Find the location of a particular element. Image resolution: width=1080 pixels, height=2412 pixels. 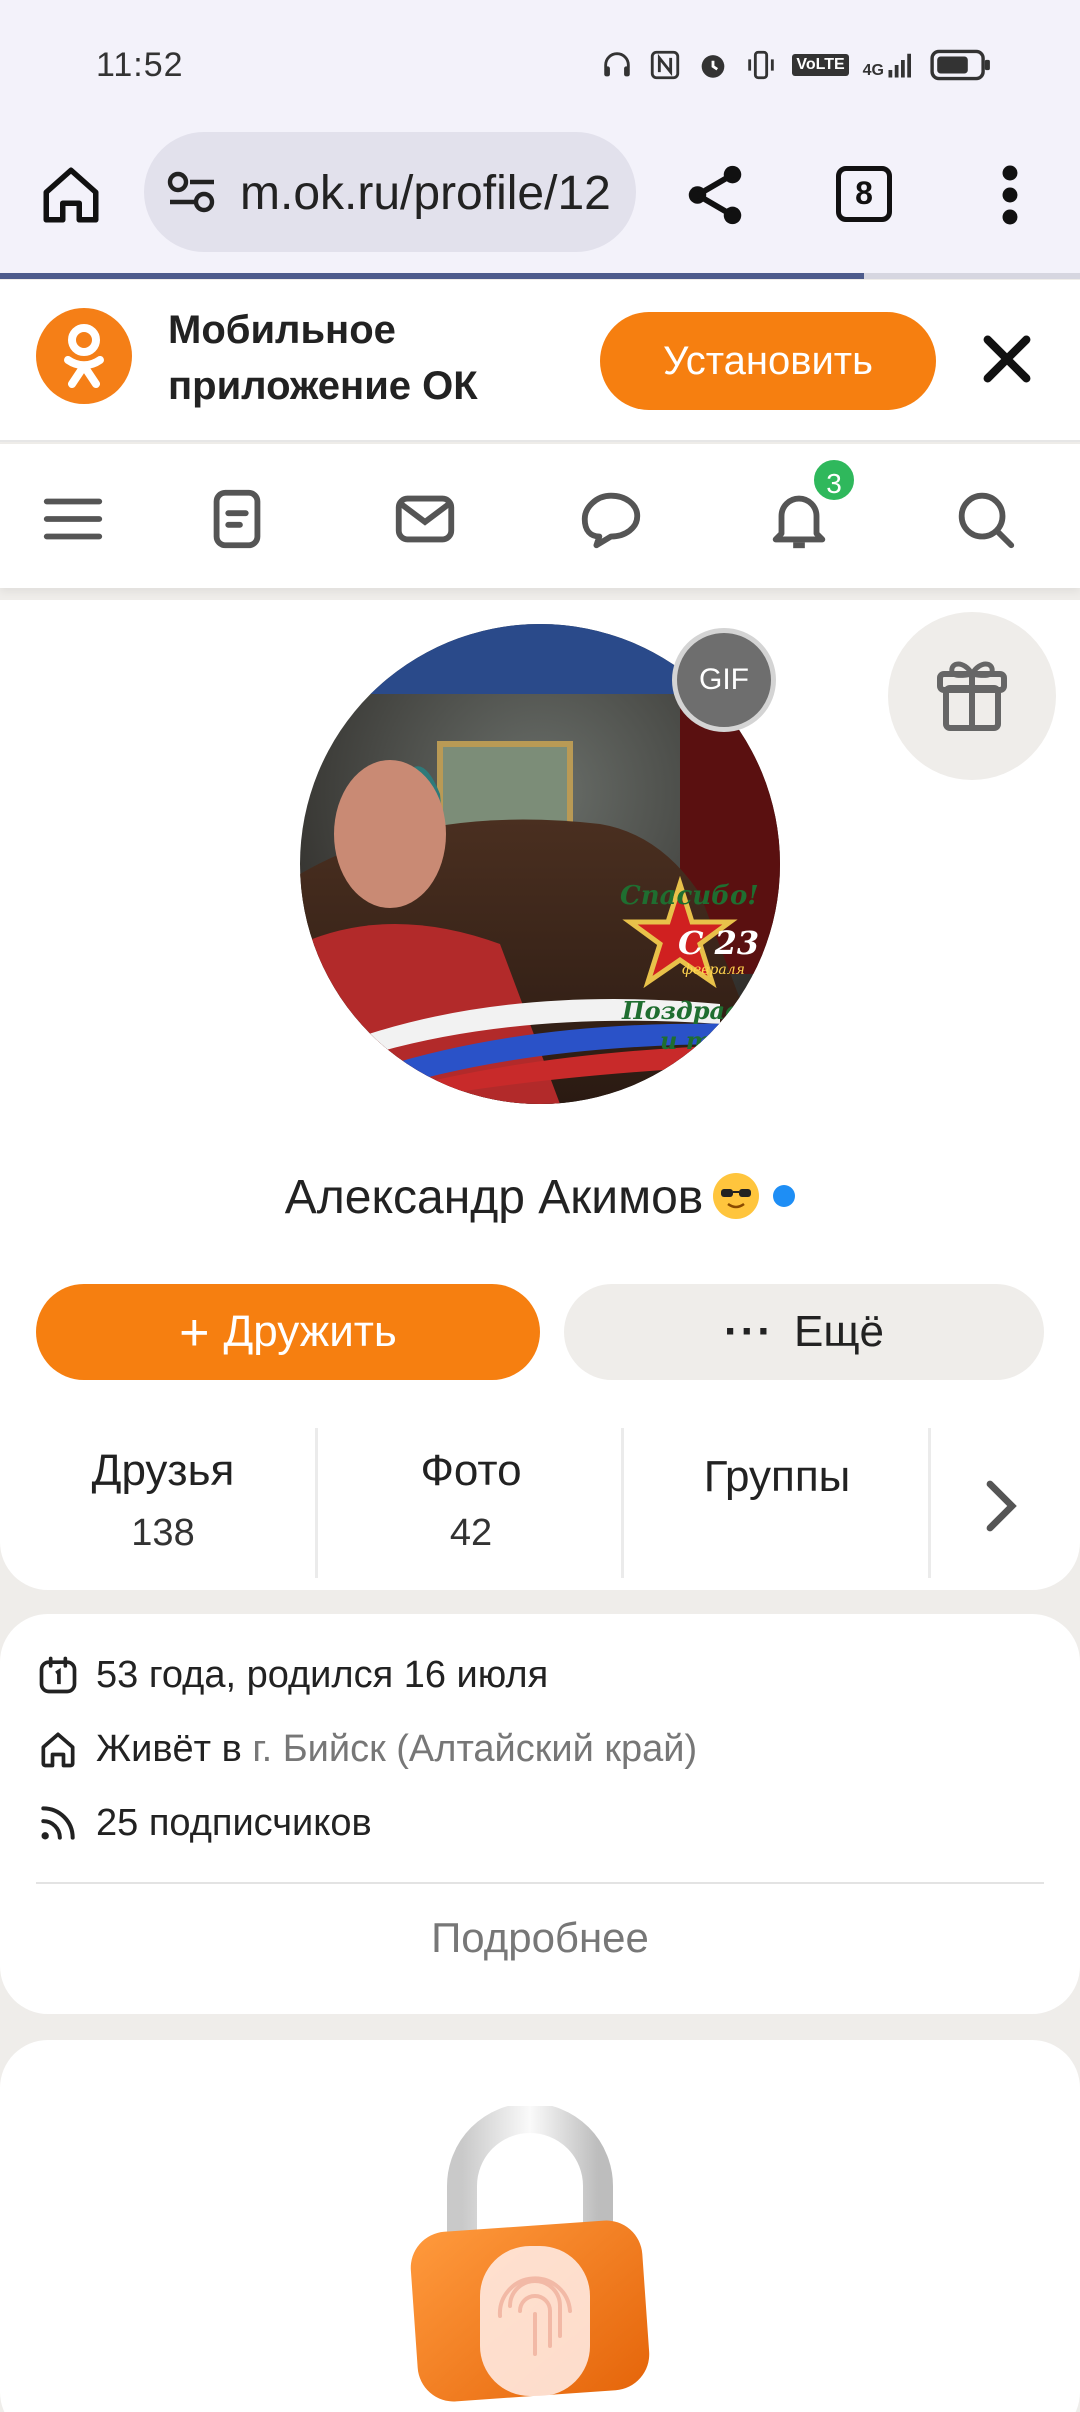

browser-toolbar: m.ok.ru/profile/12 8 is located at coordinates (540, 197).